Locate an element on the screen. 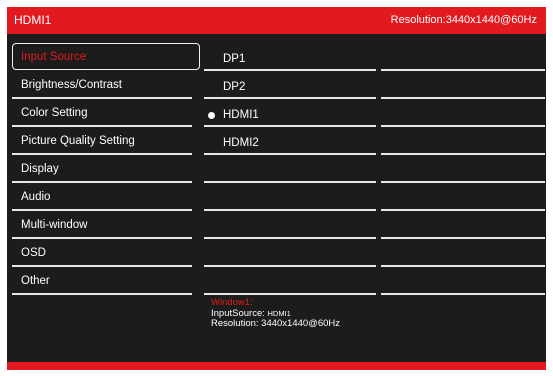  menu-item-audio: Audio is located at coordinates (105, 197).